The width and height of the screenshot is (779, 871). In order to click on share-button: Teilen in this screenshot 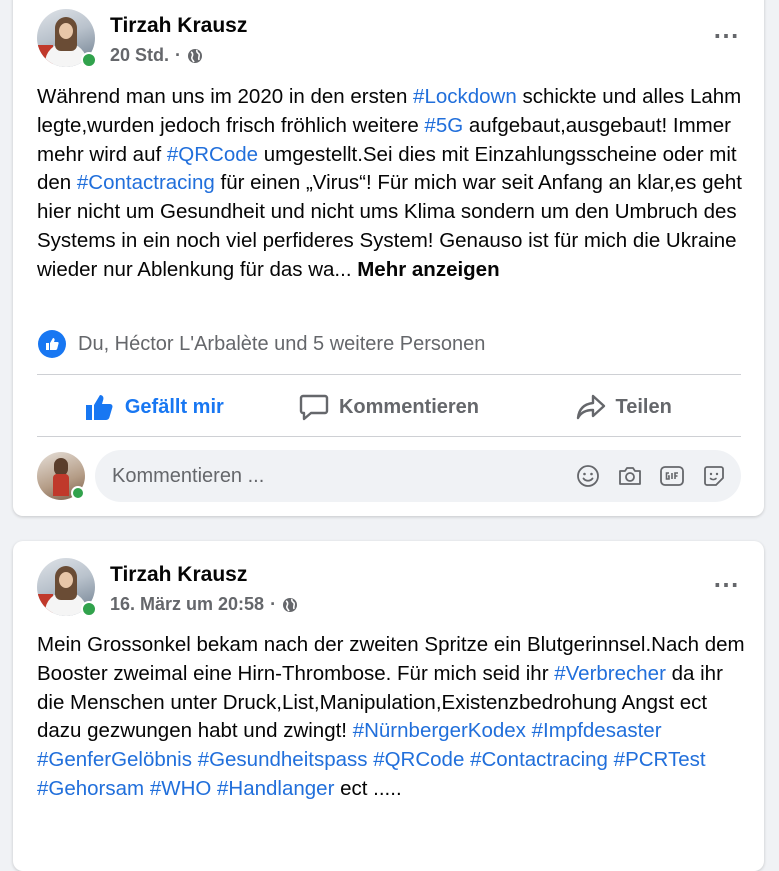, I will do `click(623, 407)`.